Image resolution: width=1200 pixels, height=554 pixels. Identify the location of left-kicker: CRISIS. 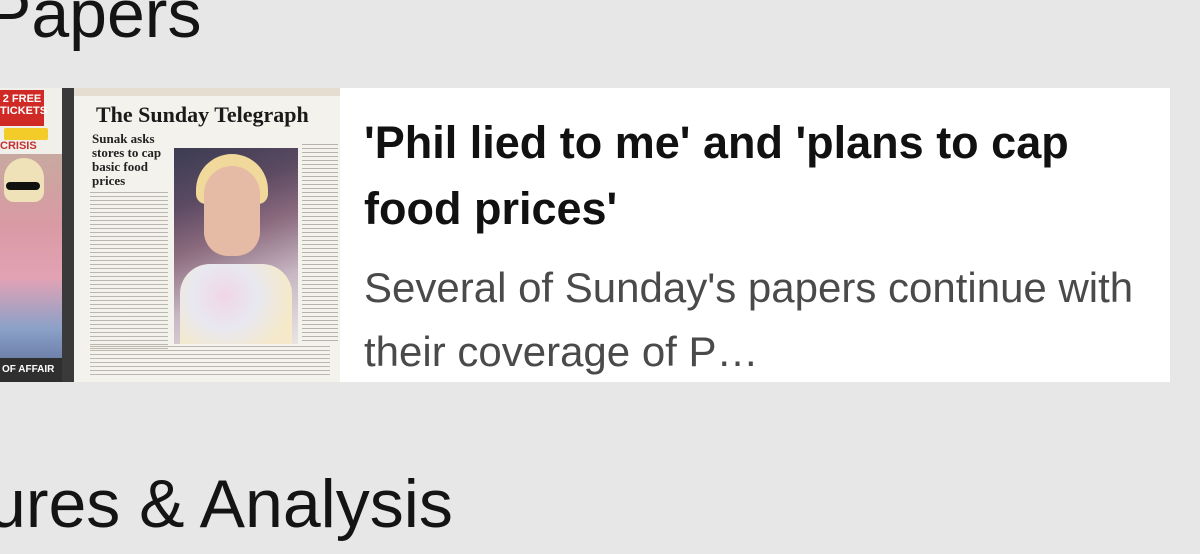
(18, 146).